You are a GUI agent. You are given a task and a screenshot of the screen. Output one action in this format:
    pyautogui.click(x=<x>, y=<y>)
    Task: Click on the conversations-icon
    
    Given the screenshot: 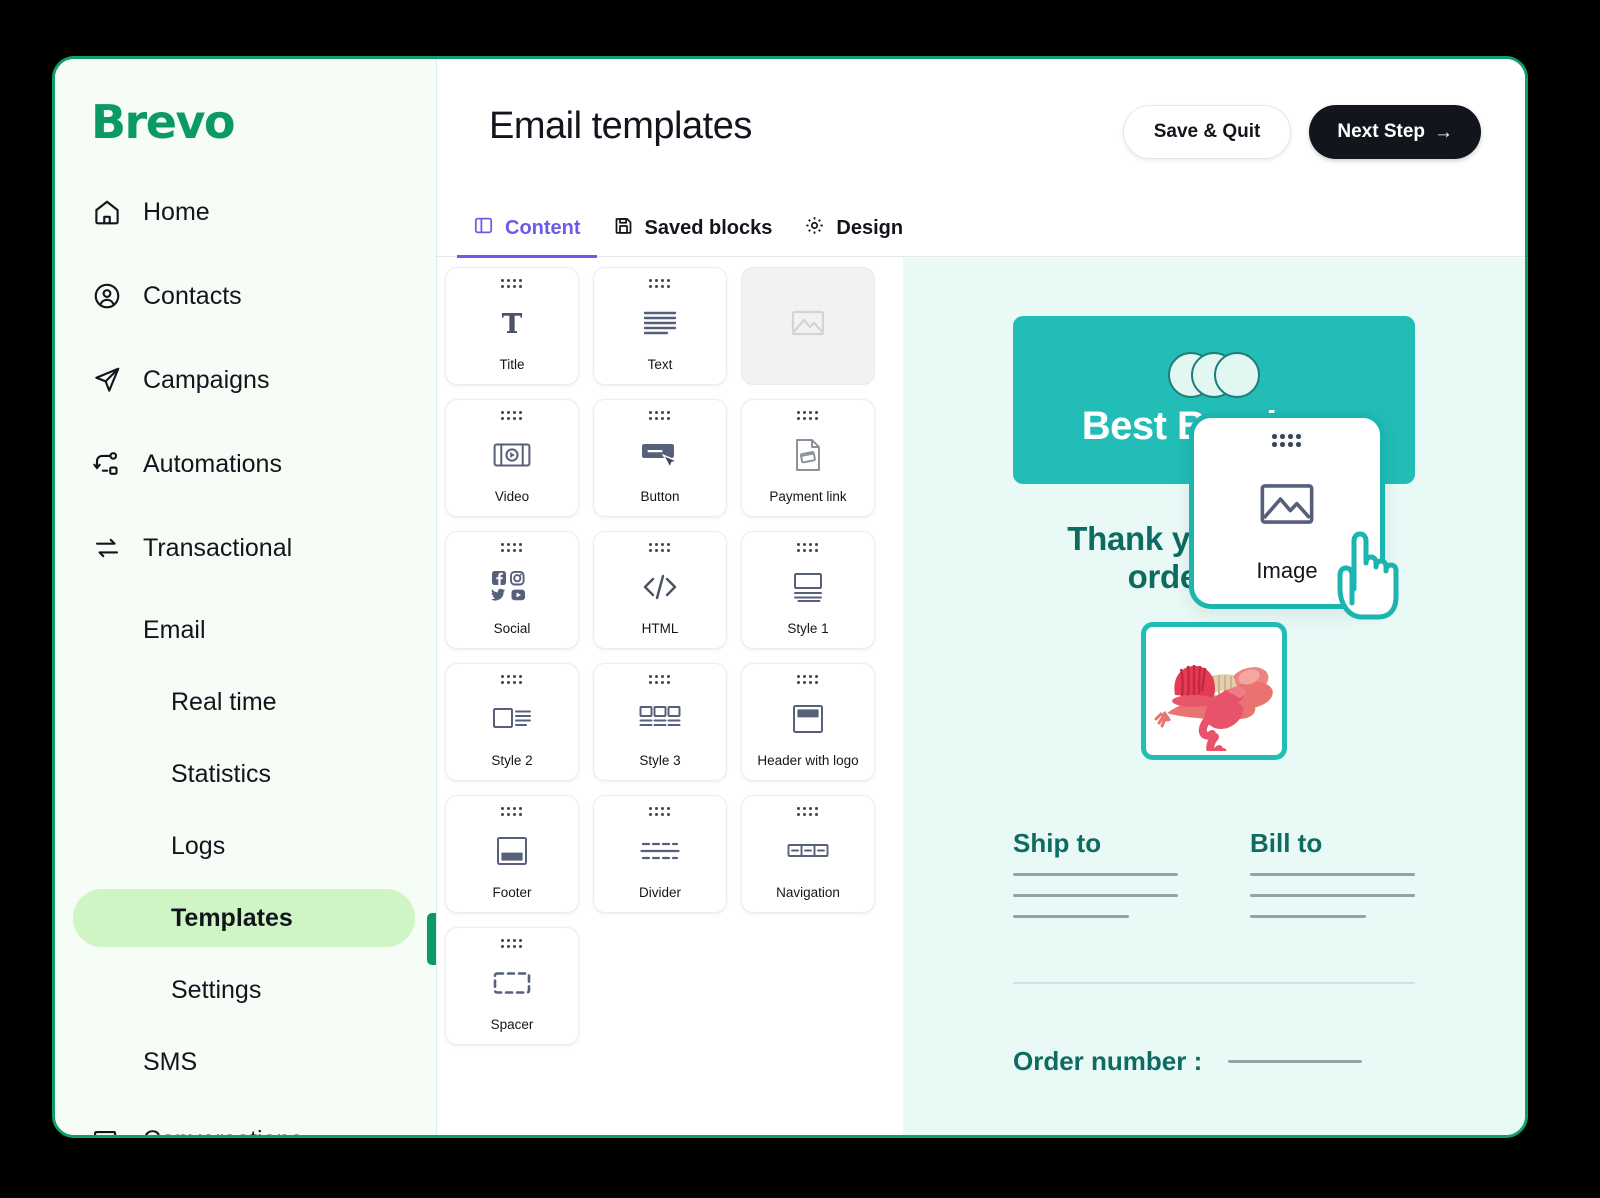 What is the action you would take?
    pyautogui.click(x=107, y=1129)
    